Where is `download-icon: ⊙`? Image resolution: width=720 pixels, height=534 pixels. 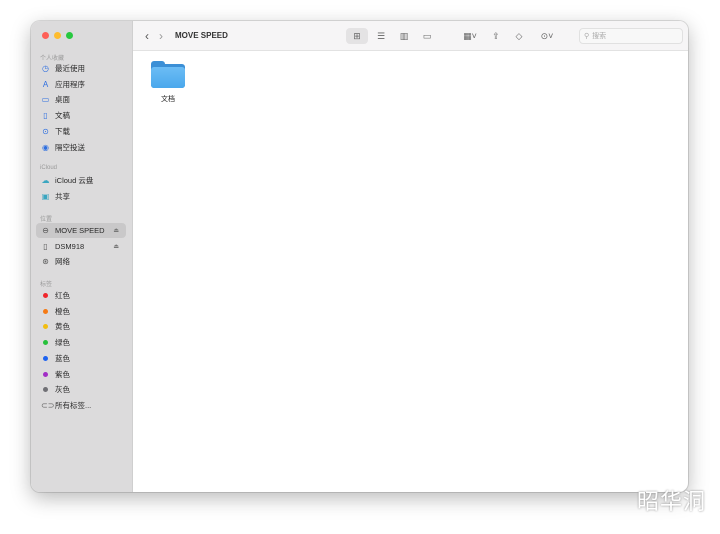 download-icon: ⊙ is located at coordinates (45, 131).